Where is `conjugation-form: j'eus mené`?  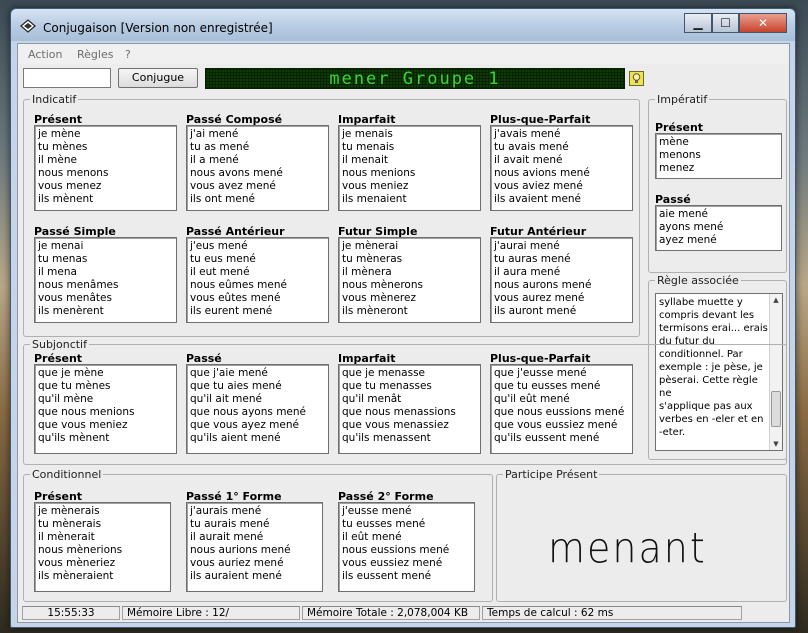
conjugation-form: j'eus mené is located at coordinates (219, 246).